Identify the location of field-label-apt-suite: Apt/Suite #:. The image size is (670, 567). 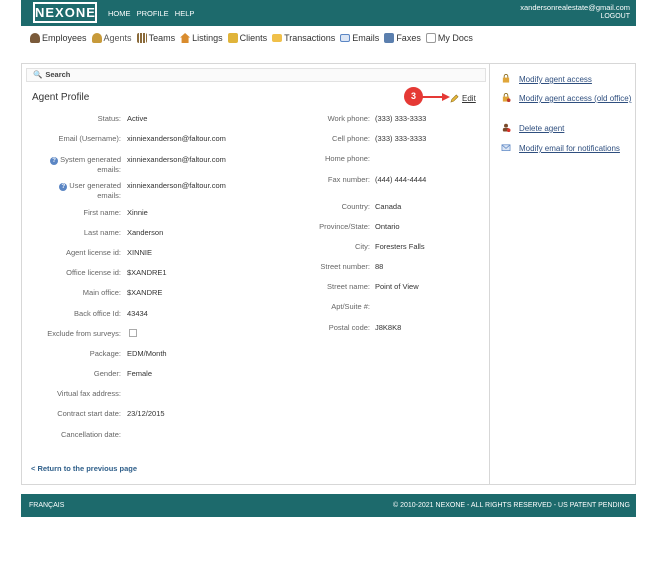
(350, 306).